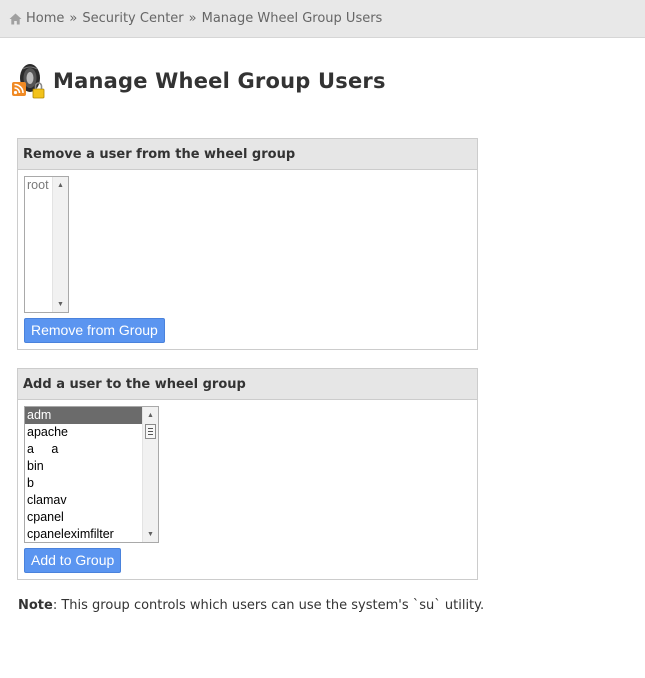 The width and height of the screenshot is (645, 678). What do you see at coordinates (91, 517) in the screenshot?
I see `list-item: cpanel` at bounding box center [91, 517].